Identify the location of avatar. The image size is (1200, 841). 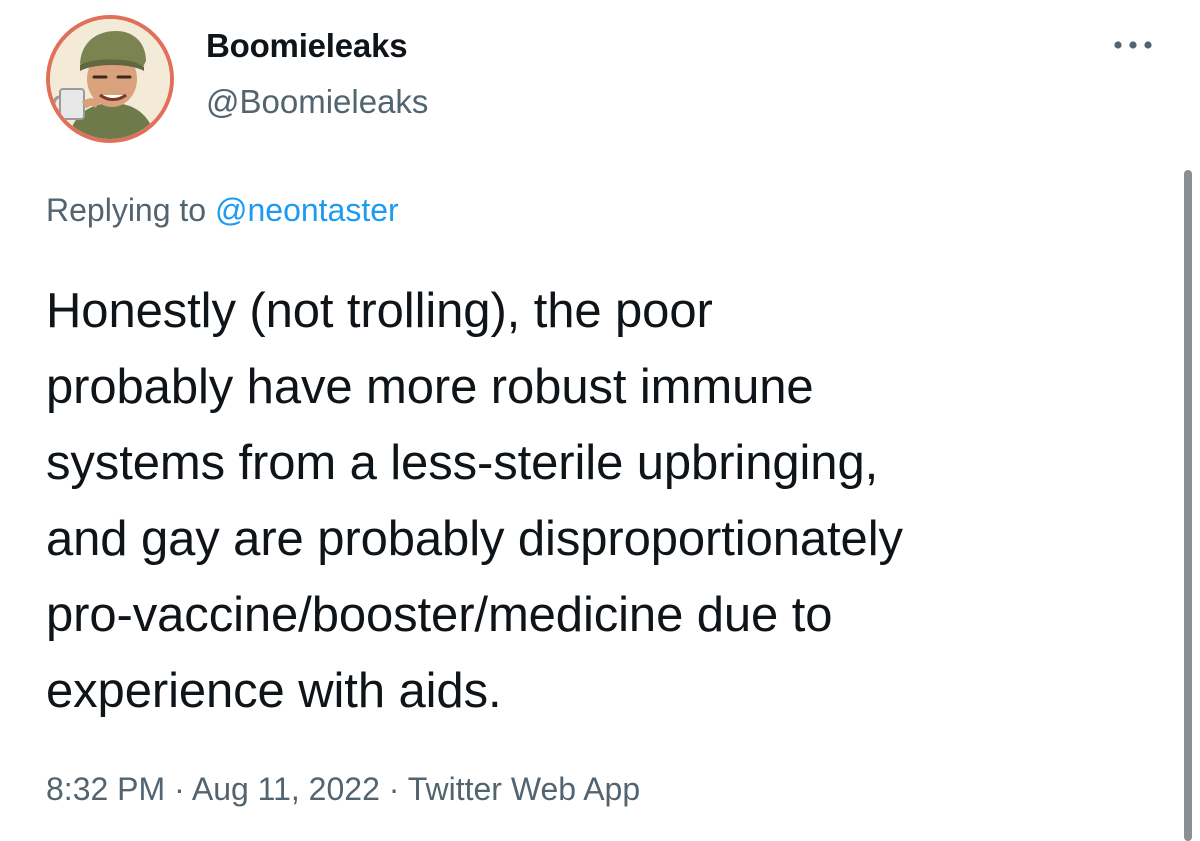
(110, 79).